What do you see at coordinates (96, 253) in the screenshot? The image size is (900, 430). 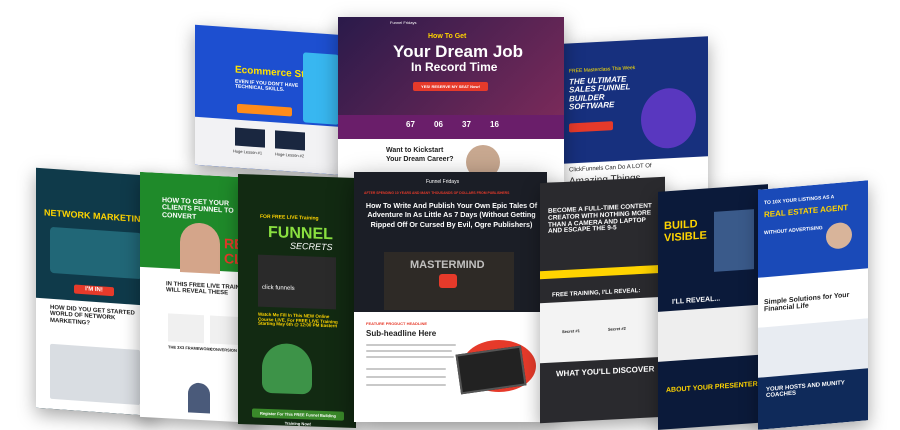 I see `hexagon-grid` at bounding box center [96, 253].